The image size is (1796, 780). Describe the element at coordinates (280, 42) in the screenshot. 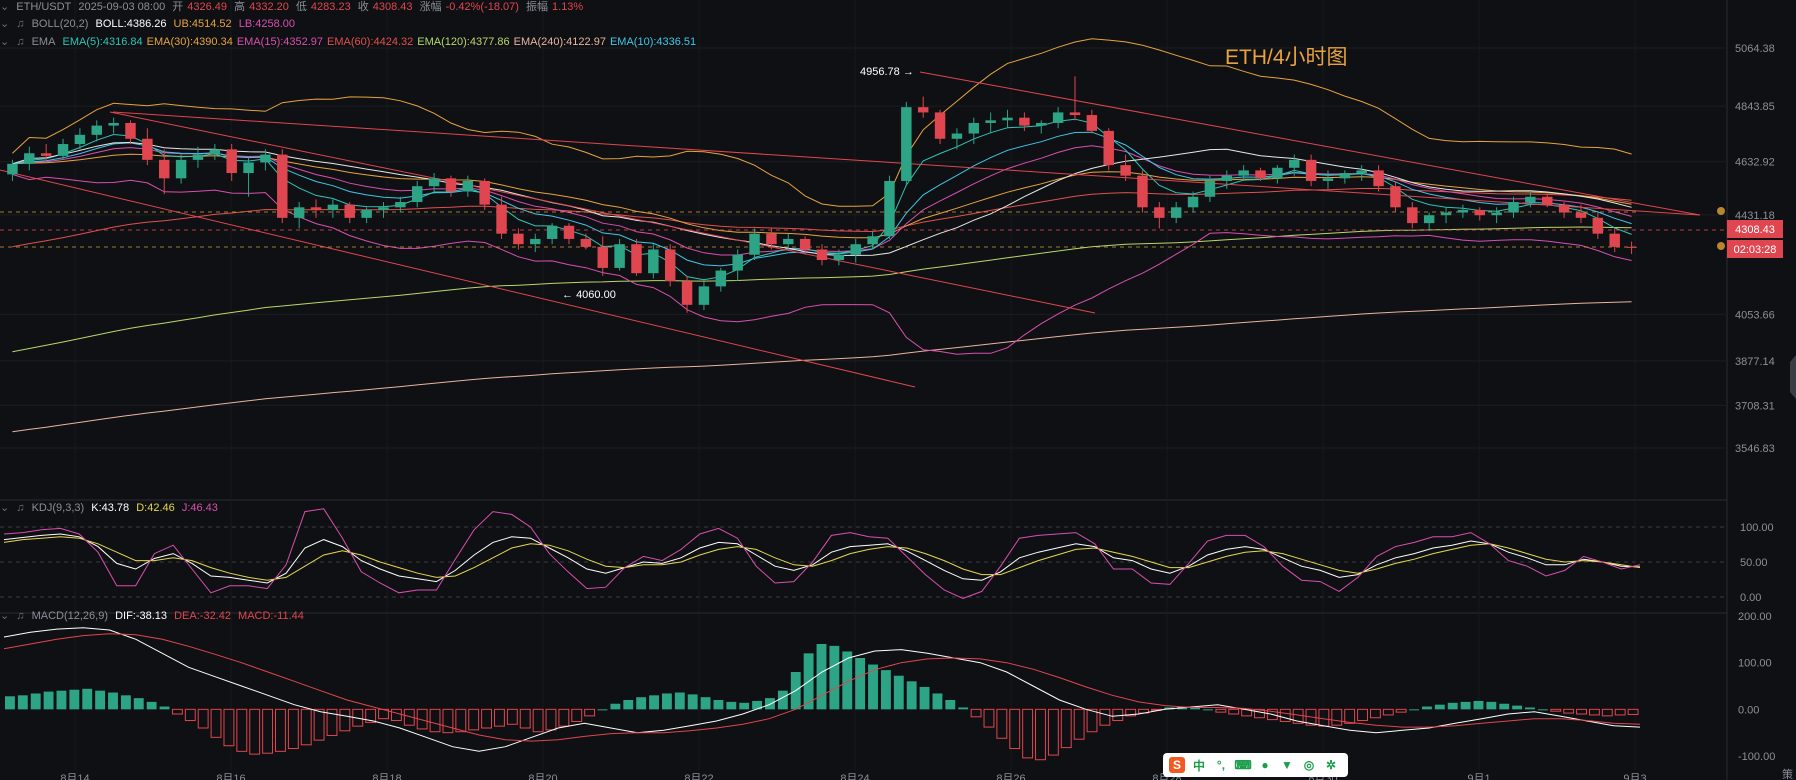

I see `ema-legend-item: EMA(15):4352.97` at that location.